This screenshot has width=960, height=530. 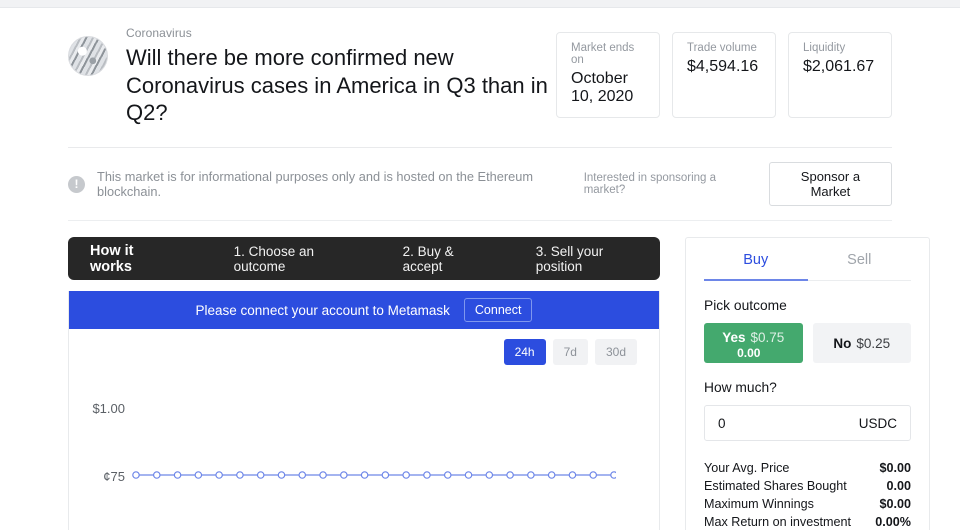 What do you see at coordinates (807, 468) in the screenshot?
I see `summary-row-avg-price: Your Avg. Price $0.00` at bounding box center [807, 468].